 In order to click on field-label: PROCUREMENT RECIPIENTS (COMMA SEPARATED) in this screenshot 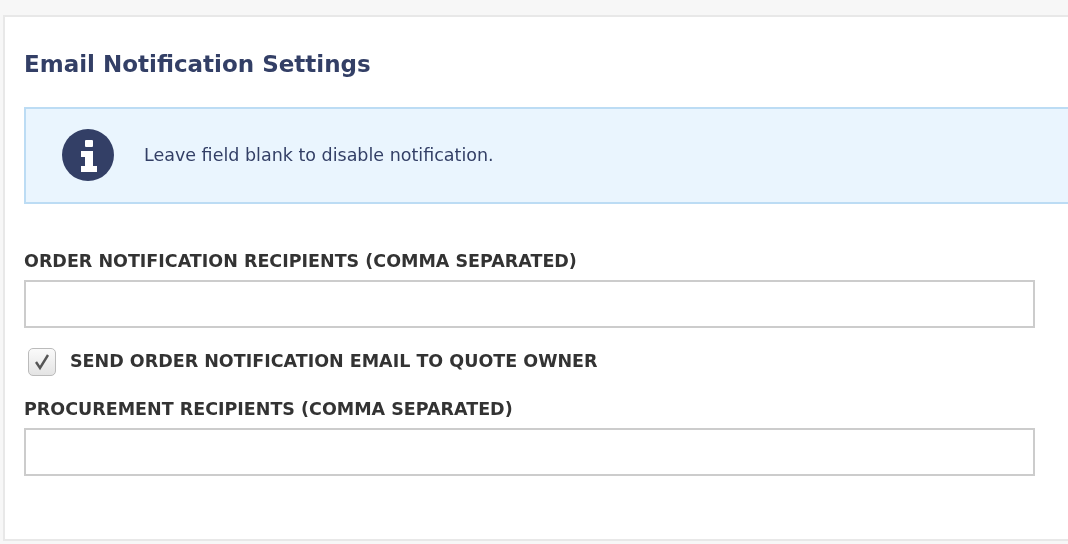, I will do `click(268, 409)`.